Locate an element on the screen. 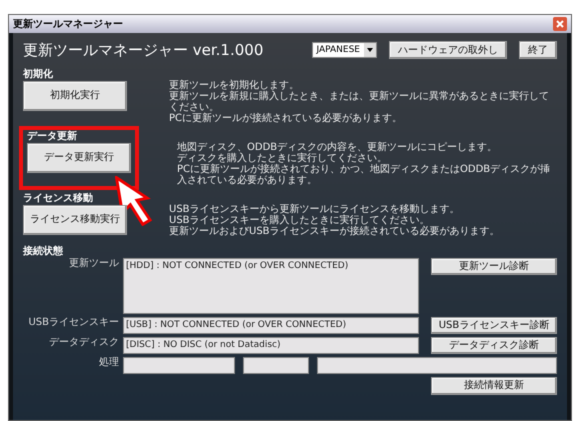 This screenshot has height=421, width=580. status-field: [DISC] : NO DISC (or not Datadisc) is located at coordinates (271, 345).